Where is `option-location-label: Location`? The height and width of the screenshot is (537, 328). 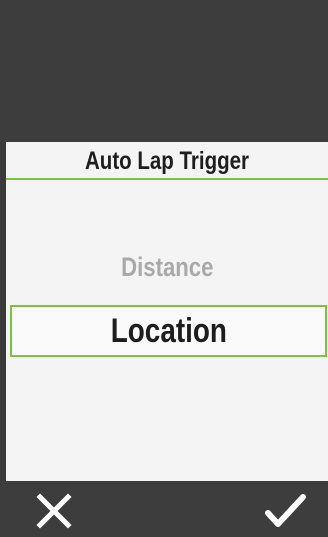
option-location-label: Location is located at coordinates (168, 331).